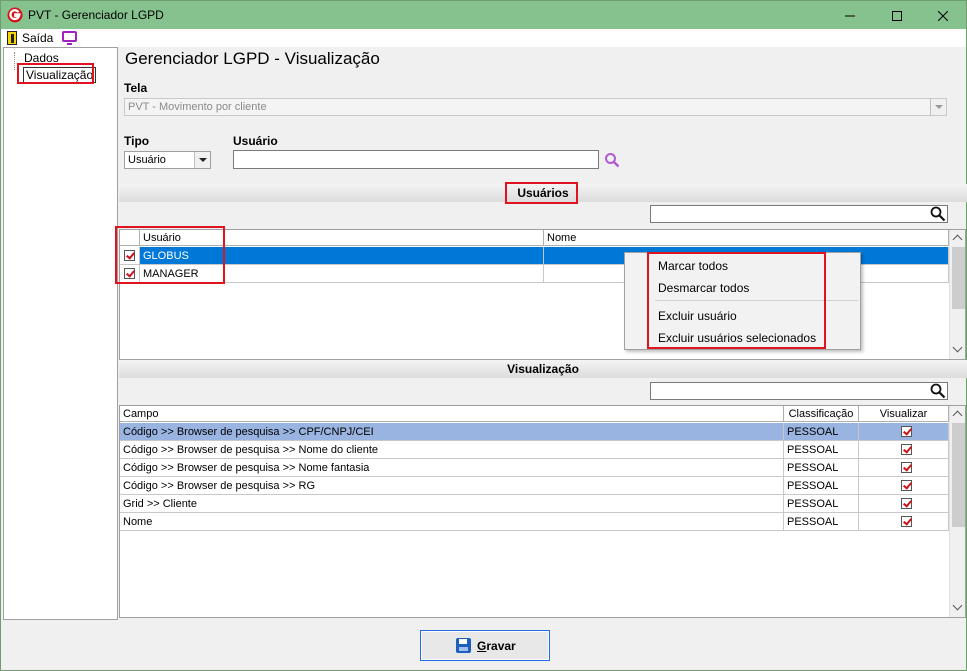 The height and width of the screenshot is (671, 967). Describe the element at coordinates (535, 107) in the screenshot. I see `tela-select: PVT - Movimento por cliente` at that location.